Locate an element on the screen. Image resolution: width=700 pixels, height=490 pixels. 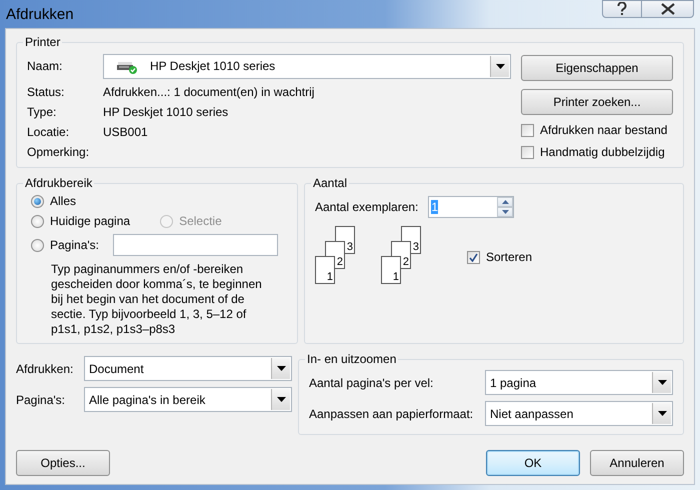
dropdown-value: Document is located at coordinates (116, 369).